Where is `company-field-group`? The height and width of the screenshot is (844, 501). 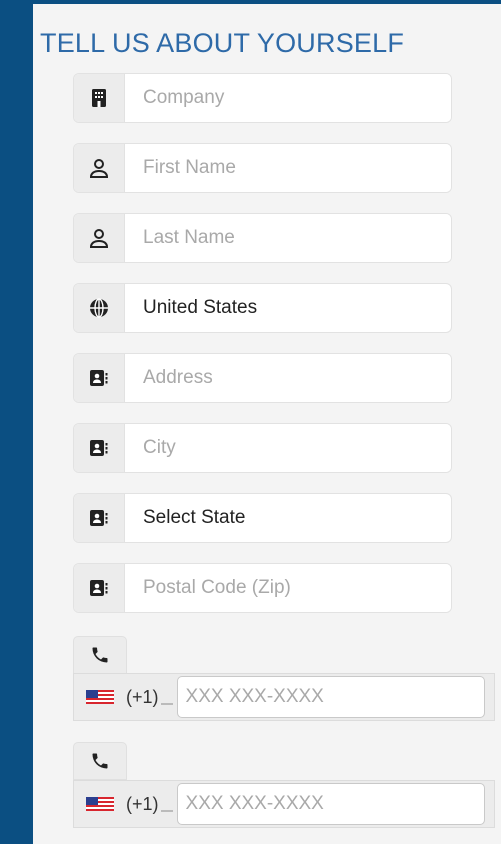
company-field-group is located at coordinates (262, 98).